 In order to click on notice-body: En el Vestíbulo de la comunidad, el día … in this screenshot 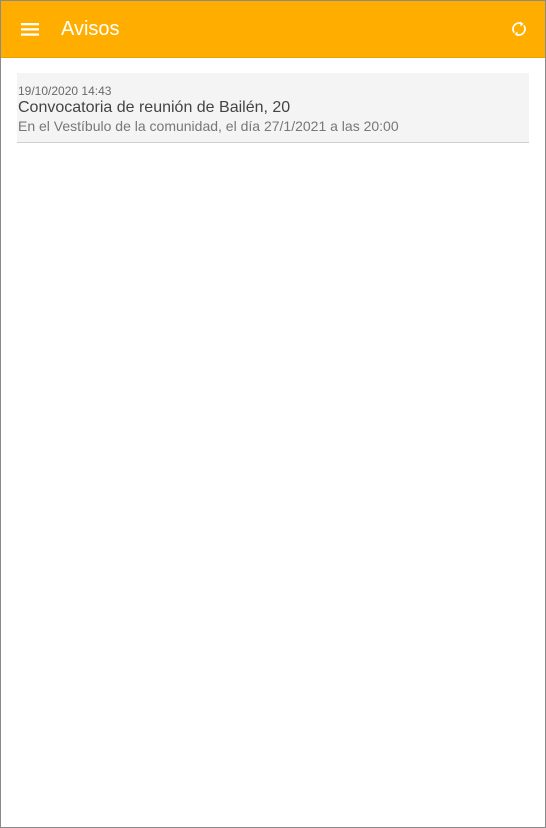, I will do `click(208, 126)`.